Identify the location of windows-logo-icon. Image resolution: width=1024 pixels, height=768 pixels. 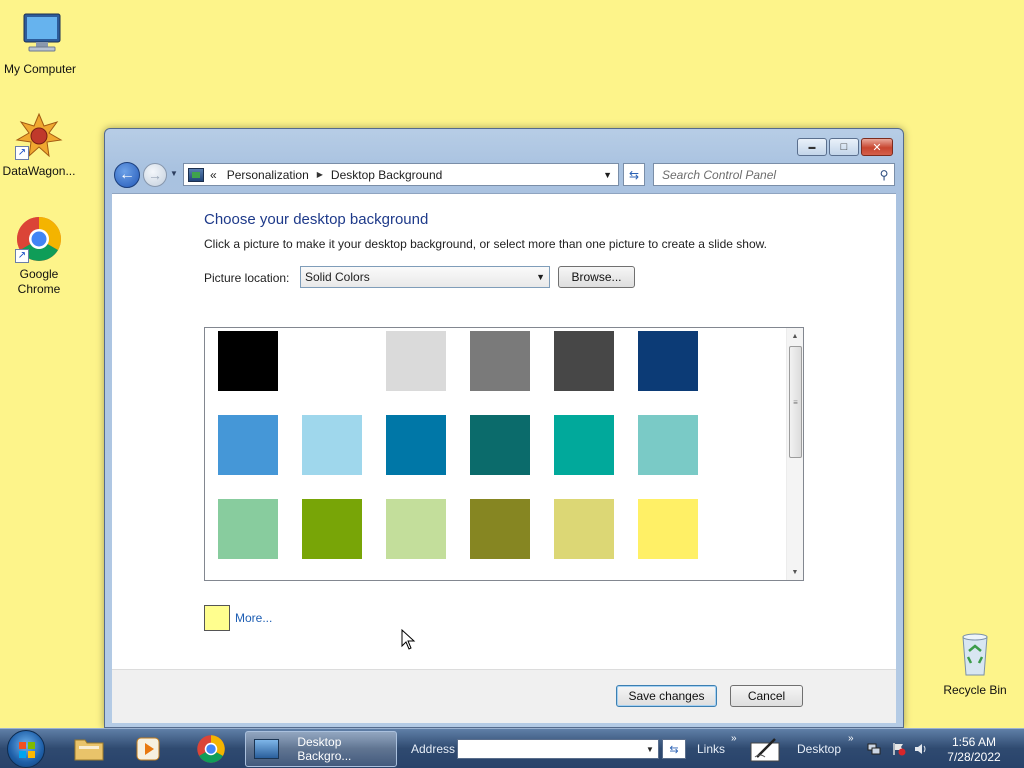
(27, 750).